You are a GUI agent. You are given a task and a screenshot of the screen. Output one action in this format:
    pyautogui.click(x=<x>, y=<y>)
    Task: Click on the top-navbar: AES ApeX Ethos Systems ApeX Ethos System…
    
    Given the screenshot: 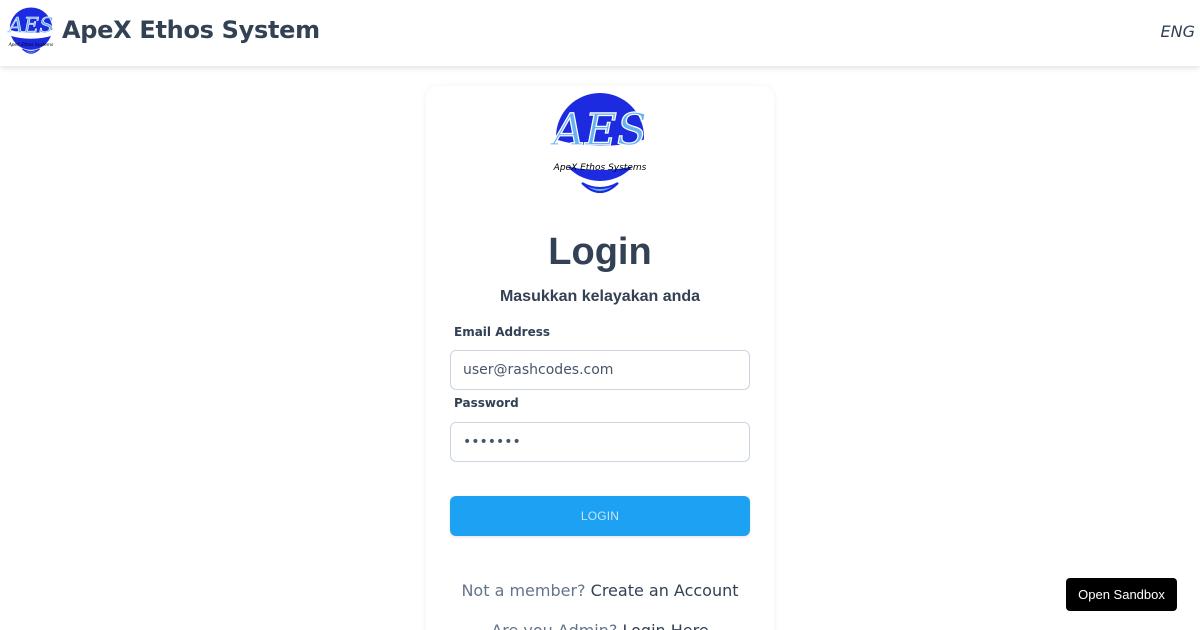 What is the action you would take?
    pyautogui.click(x=600, y=33)
    